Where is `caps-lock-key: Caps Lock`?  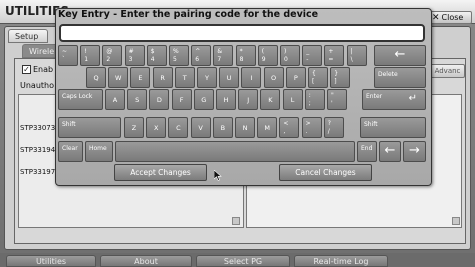 caps-lock-key: Caps Lock is located at coordinates (80, 99).